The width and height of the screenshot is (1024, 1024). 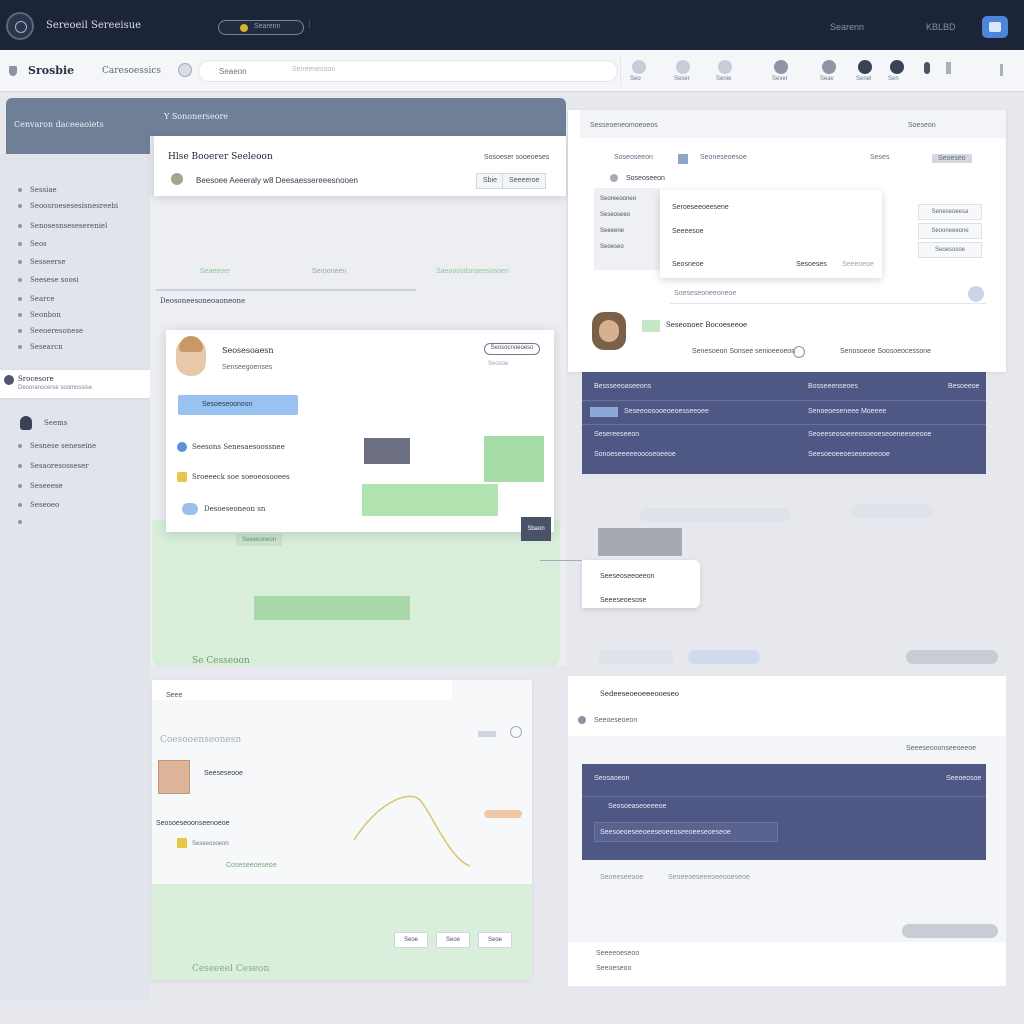 I want to click on filter-icon, so click(x=639, y=67).